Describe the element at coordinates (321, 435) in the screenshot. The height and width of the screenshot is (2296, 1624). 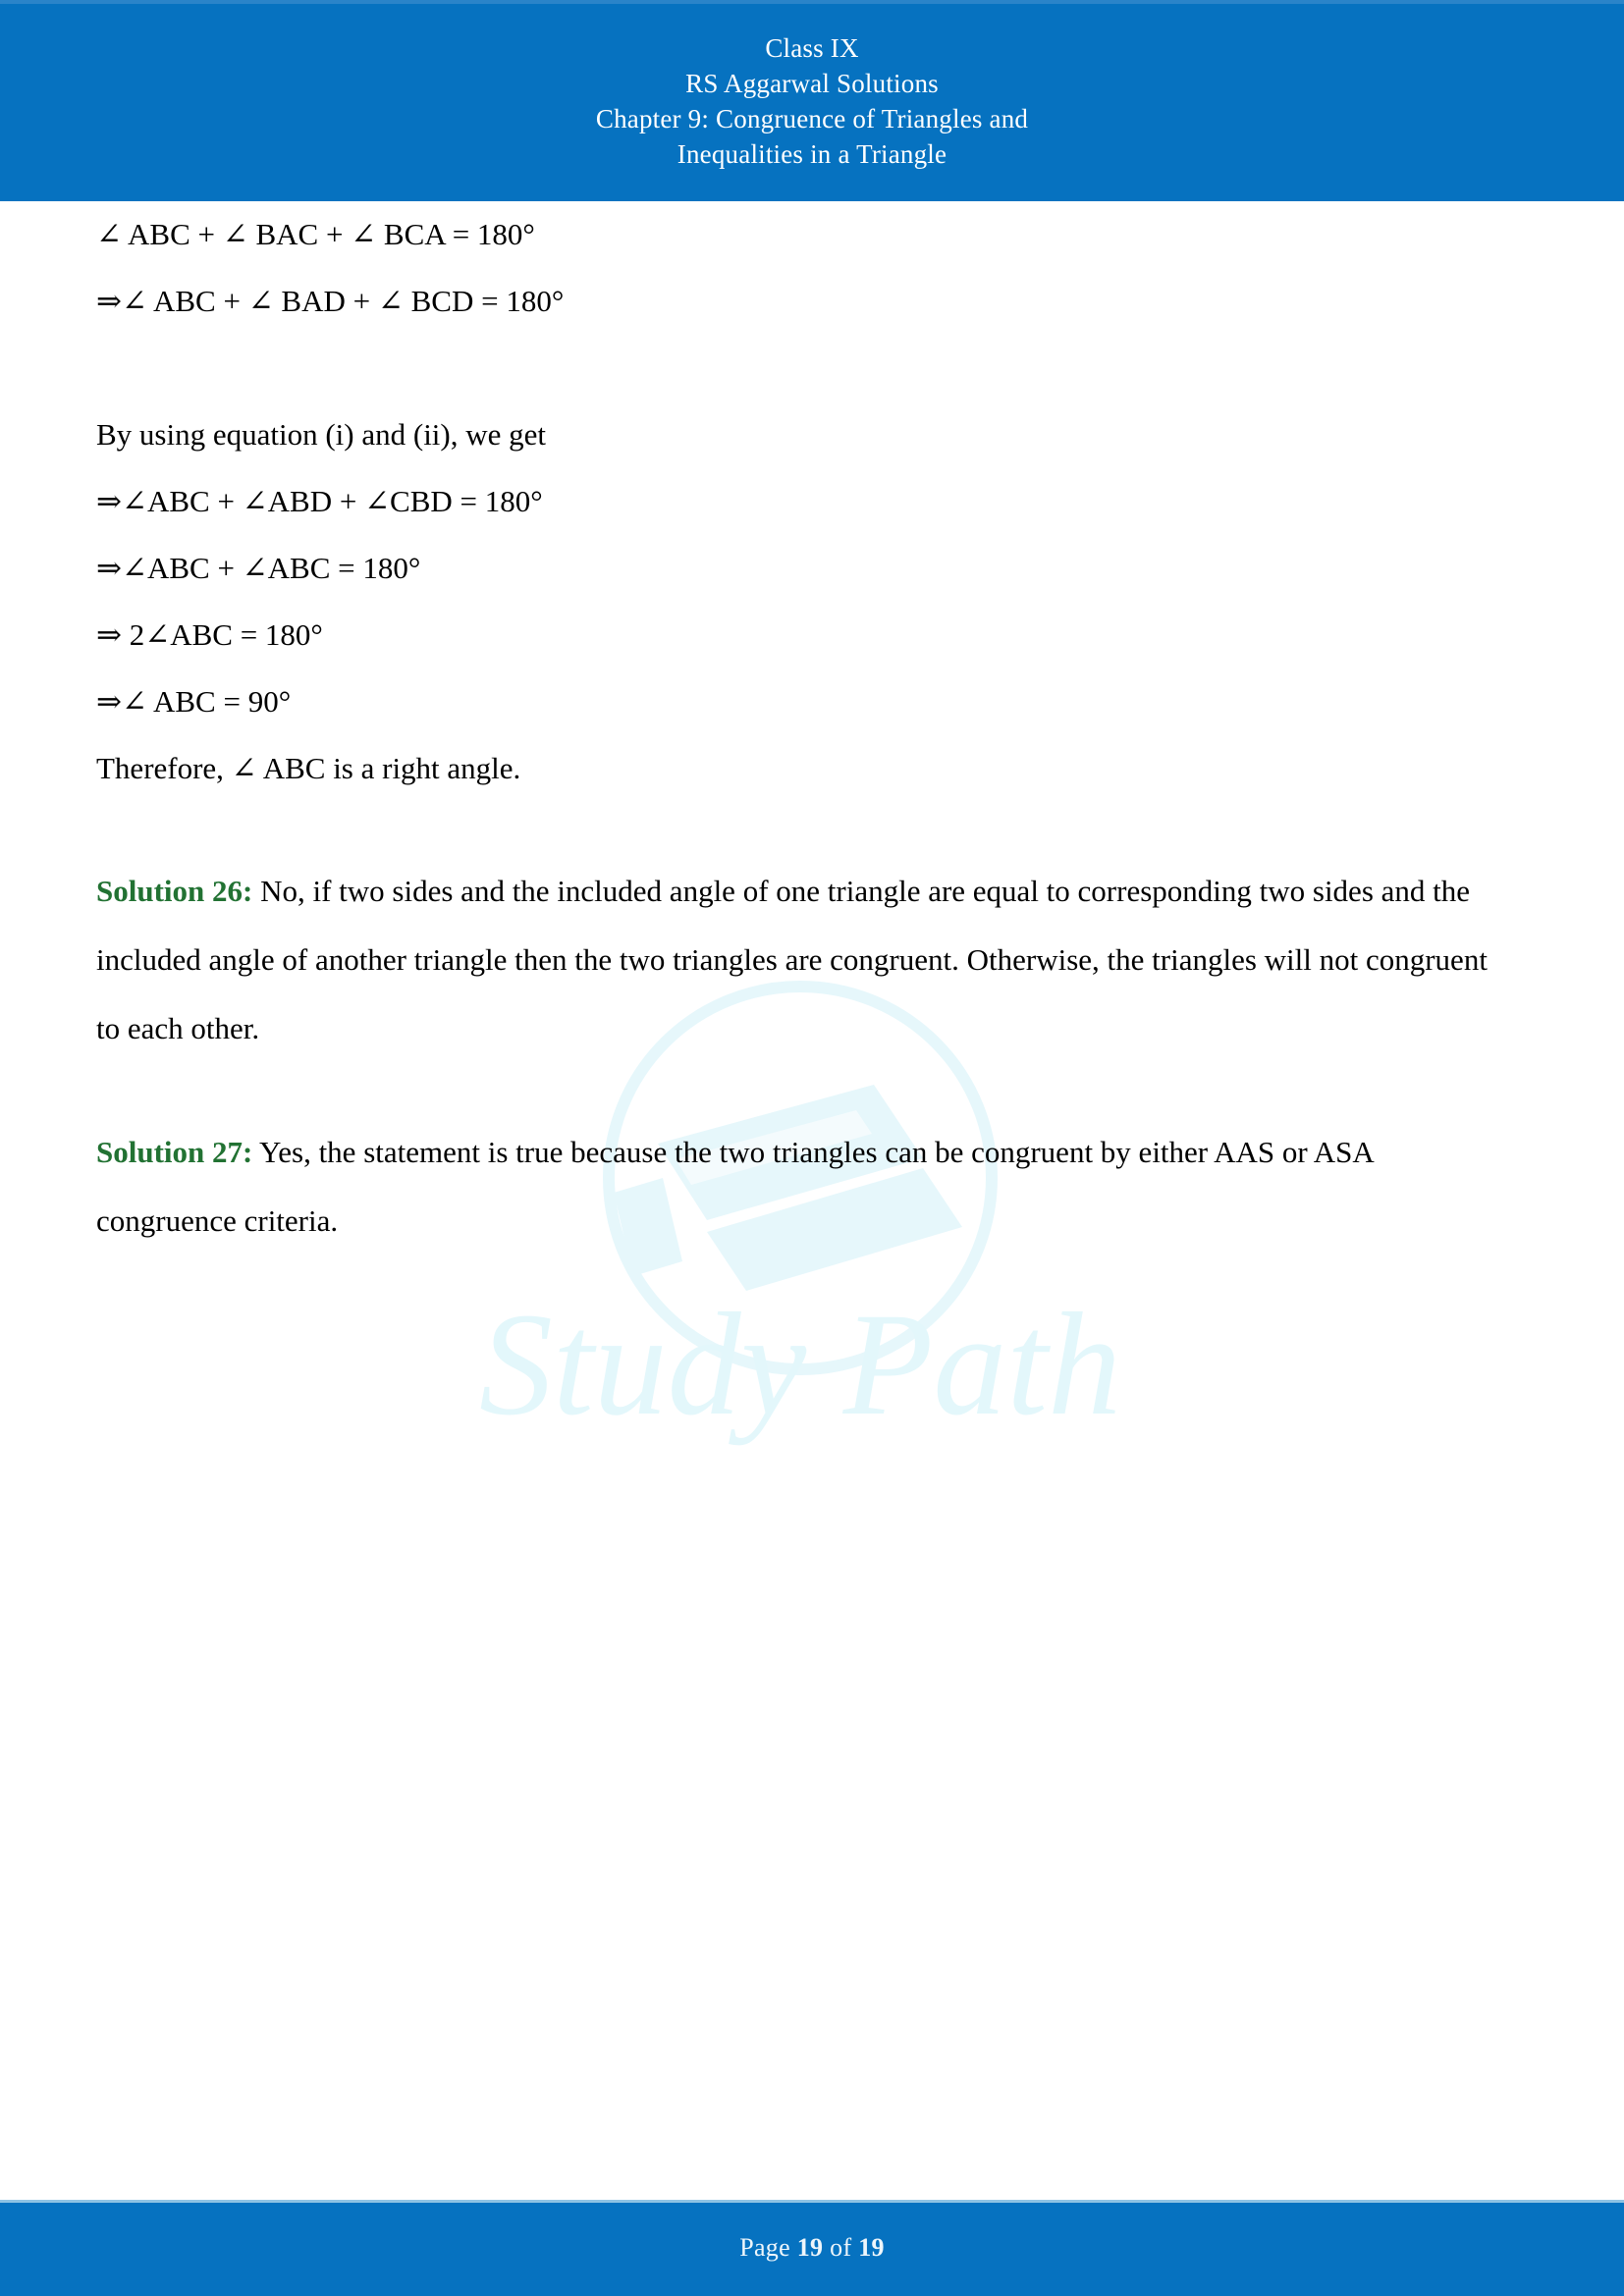
I see `lead-in-text: By using equation (i) and (ii), we get` at that location.